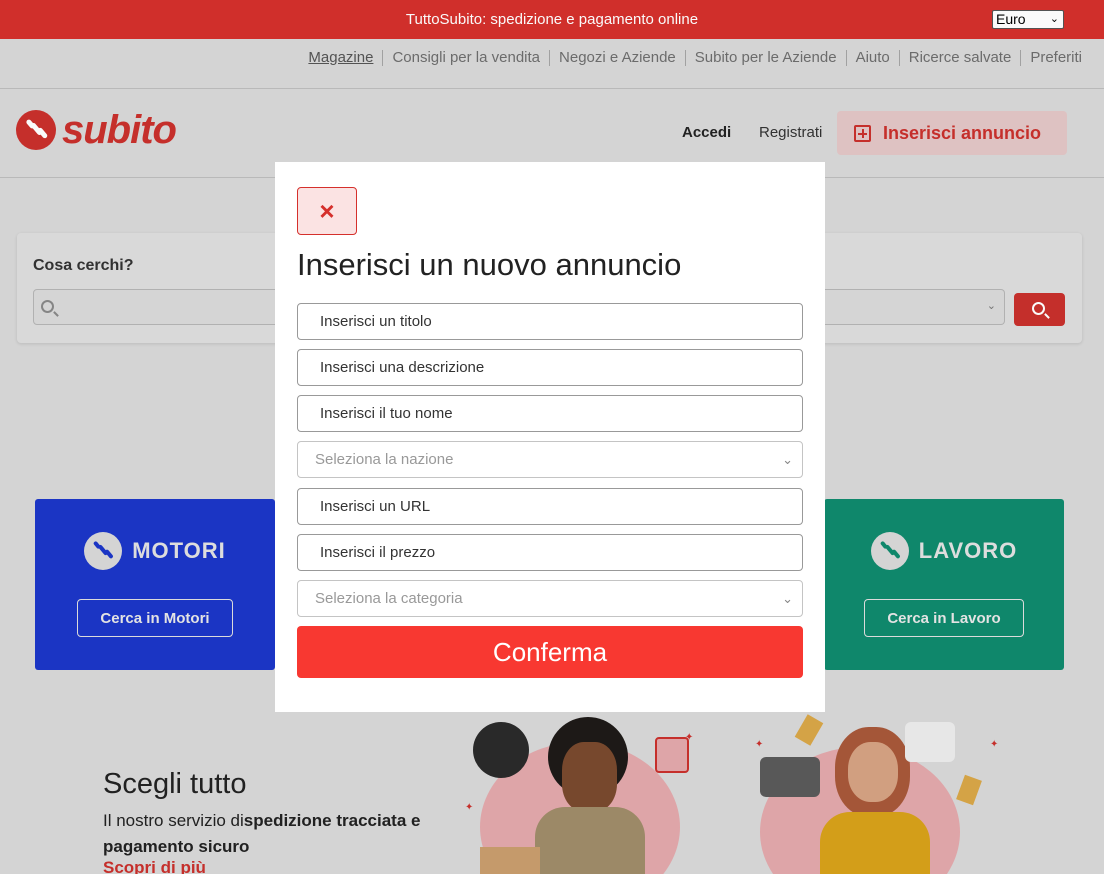 This screenshot has width=1104, height=874. Describe the element at coordinates (550, 598) in the screenshot. I see `category-select: Seleziona la categoria ⌄` at that location.